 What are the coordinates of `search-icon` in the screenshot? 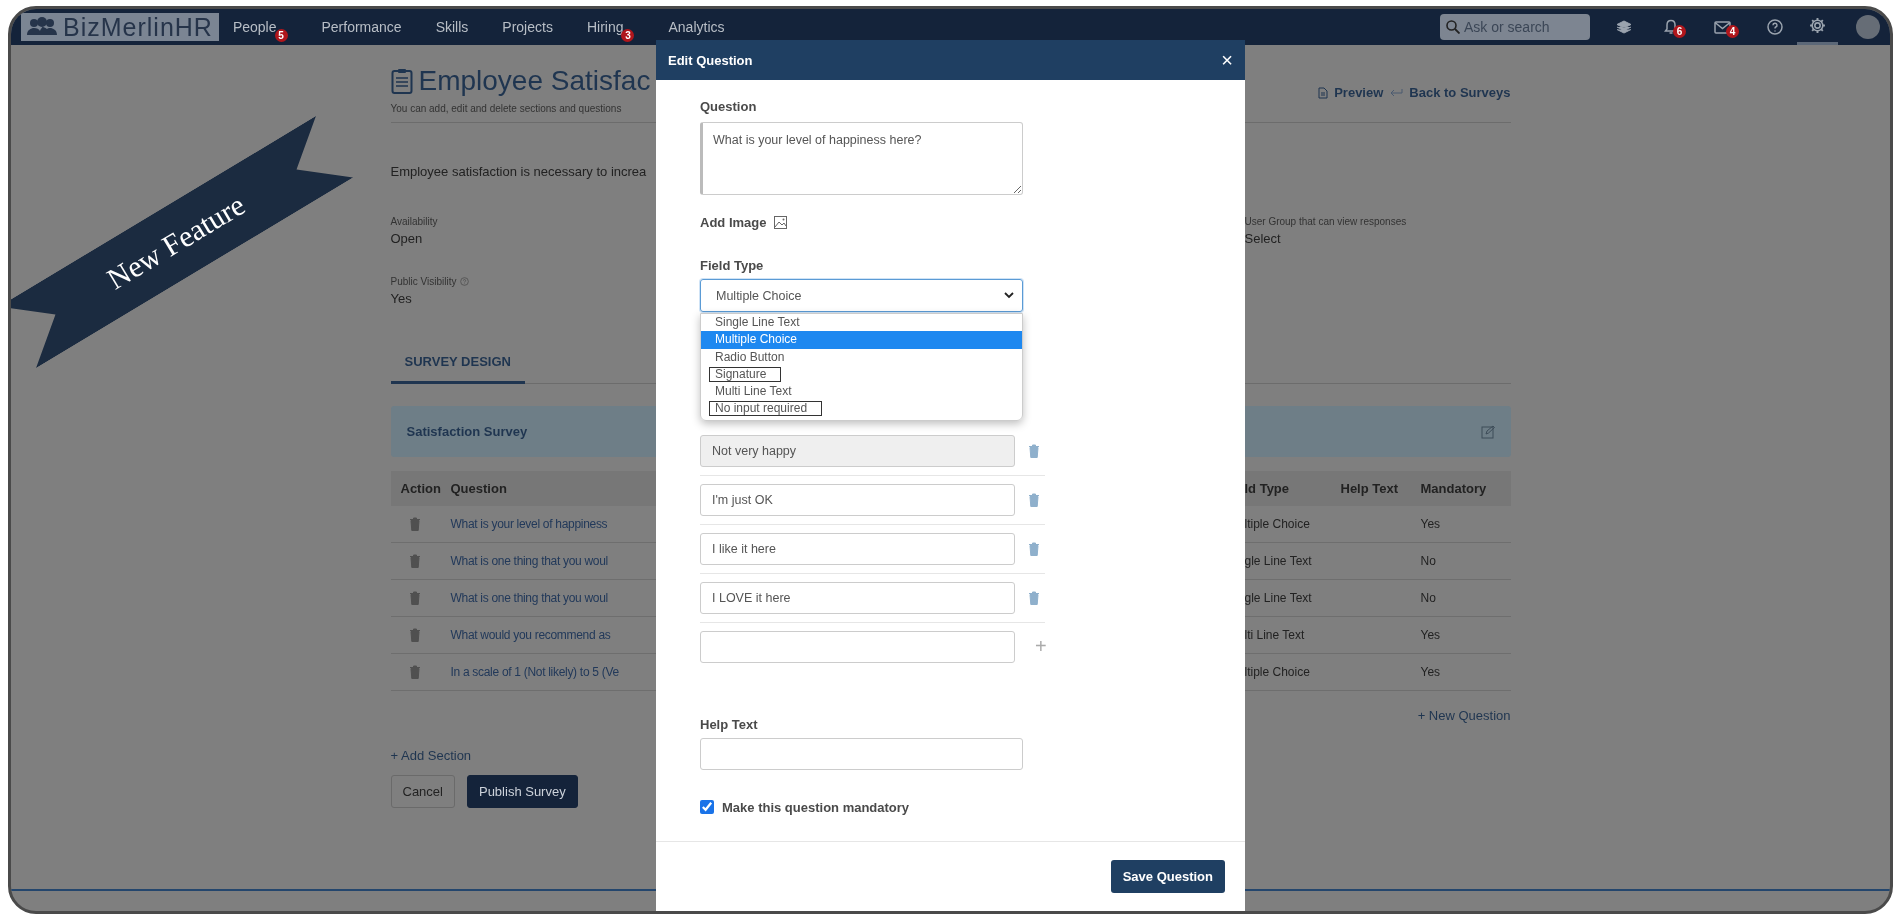 It's located at (1453, 27).